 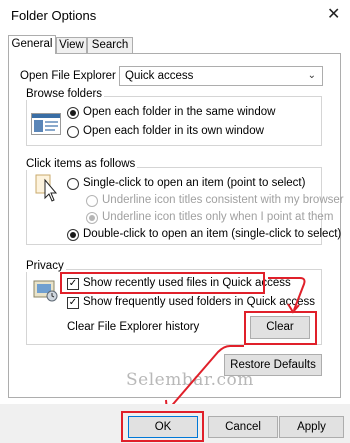 I want to click on browse-folders-legend: Browse folders, so click(x=64, y=94).